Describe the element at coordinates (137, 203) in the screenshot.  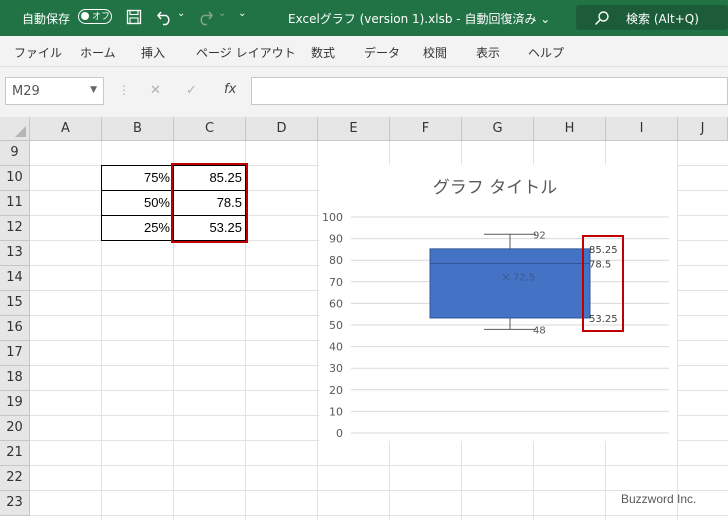
I see `cell-b11: 50%` at that location.